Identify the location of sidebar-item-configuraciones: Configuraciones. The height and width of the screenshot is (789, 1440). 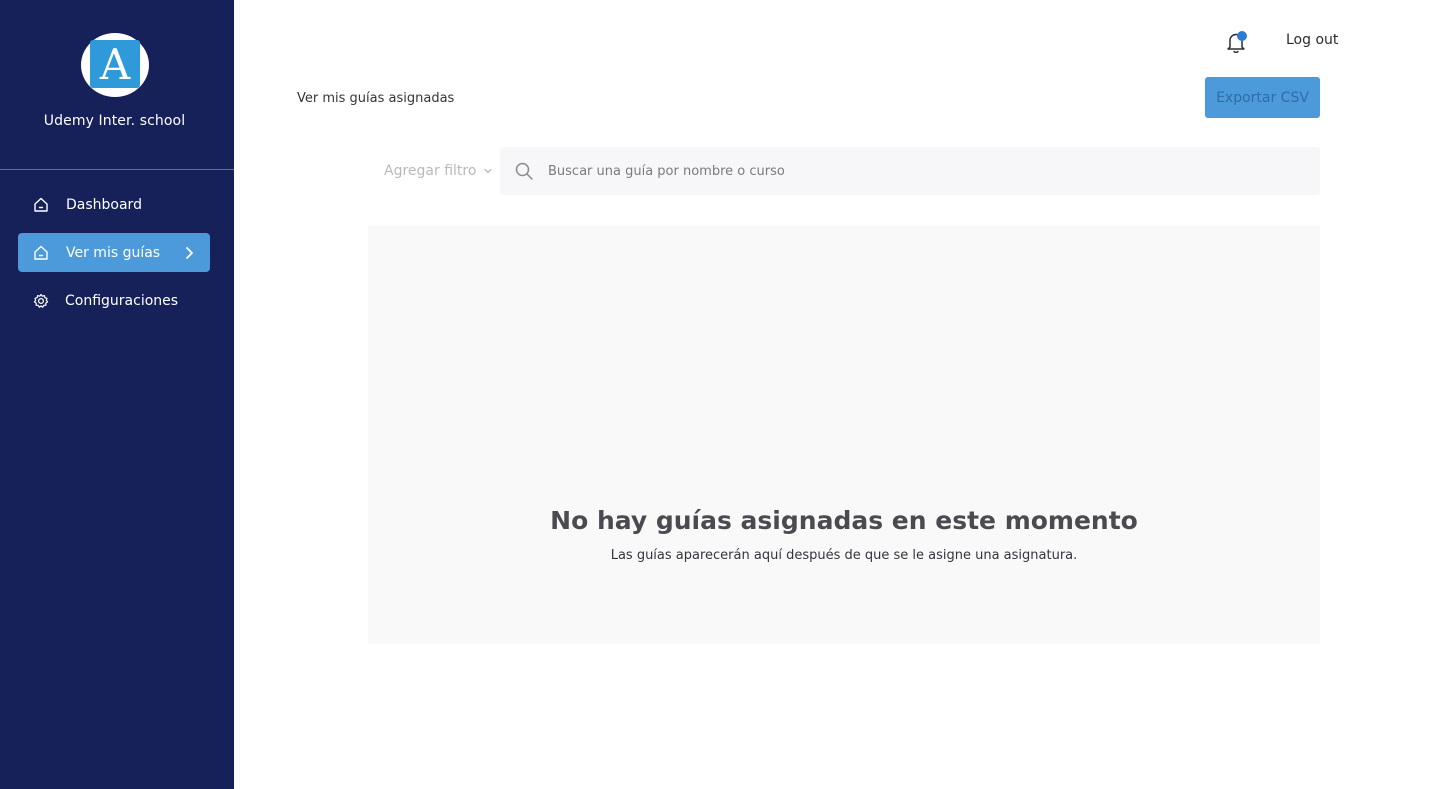
(114, 300).